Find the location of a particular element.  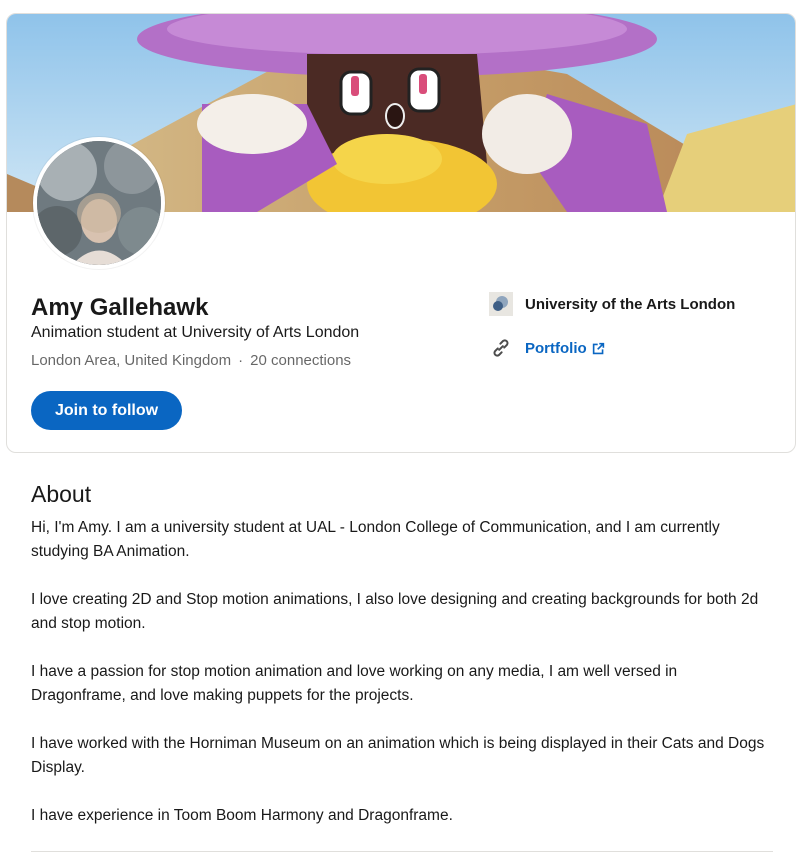

portfolio-link-label: Portfolio is located at coordinates (565, 348).